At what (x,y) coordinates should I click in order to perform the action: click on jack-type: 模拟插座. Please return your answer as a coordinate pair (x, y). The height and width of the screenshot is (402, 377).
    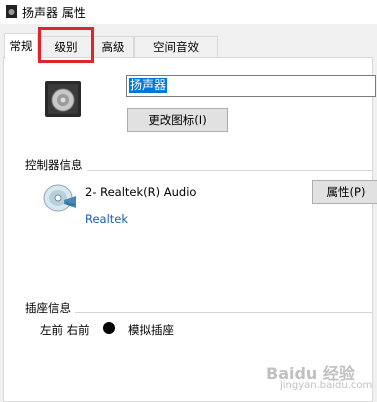
    Looking at the image, I should click on (151, 330).